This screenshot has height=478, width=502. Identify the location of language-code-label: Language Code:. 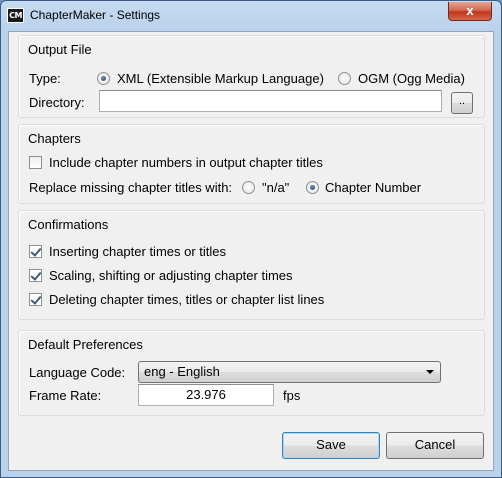
(77, 372).